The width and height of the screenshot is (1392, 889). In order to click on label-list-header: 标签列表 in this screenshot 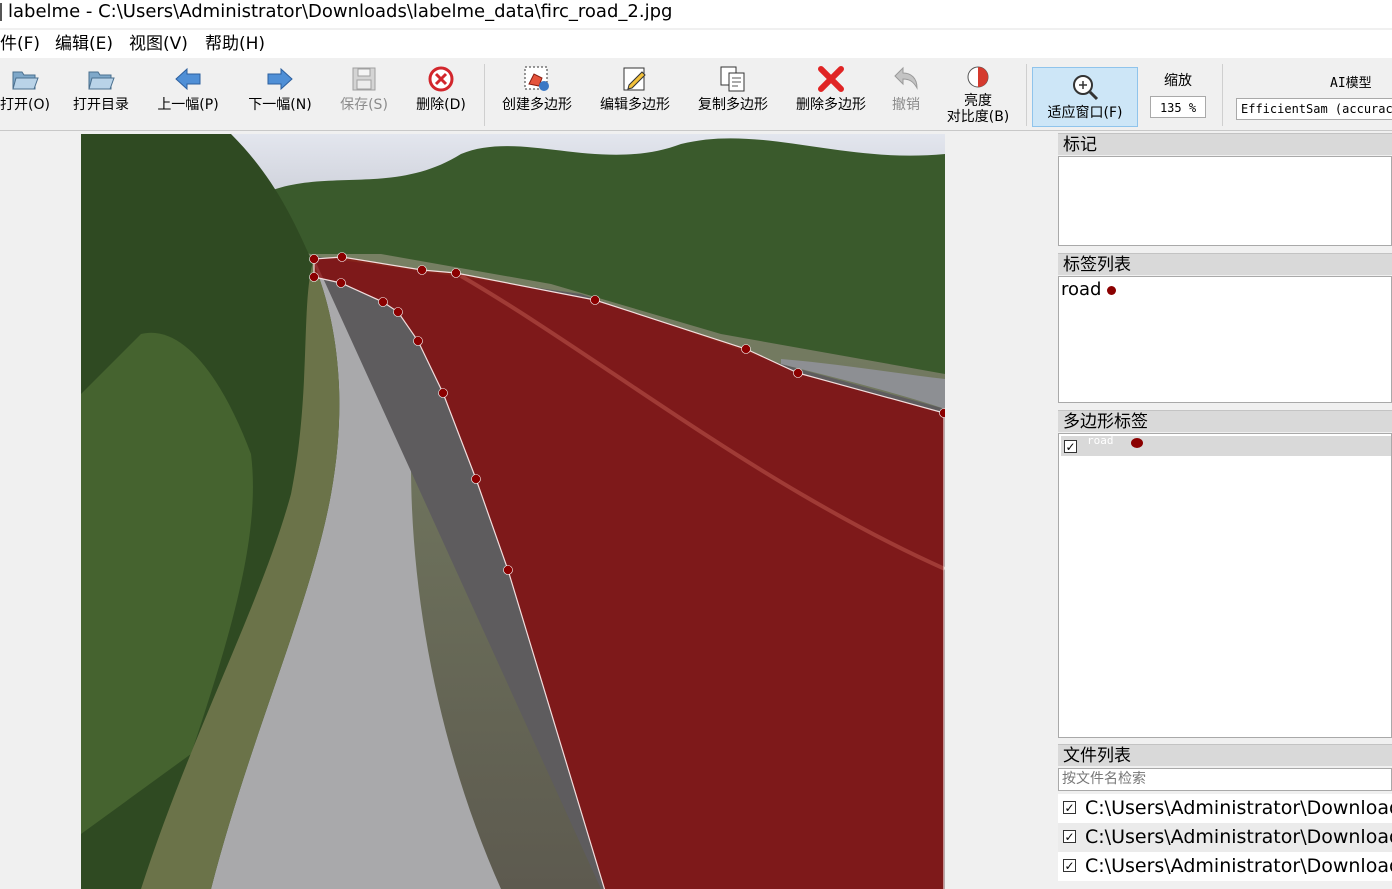, I will do `click(1225, 264)`.